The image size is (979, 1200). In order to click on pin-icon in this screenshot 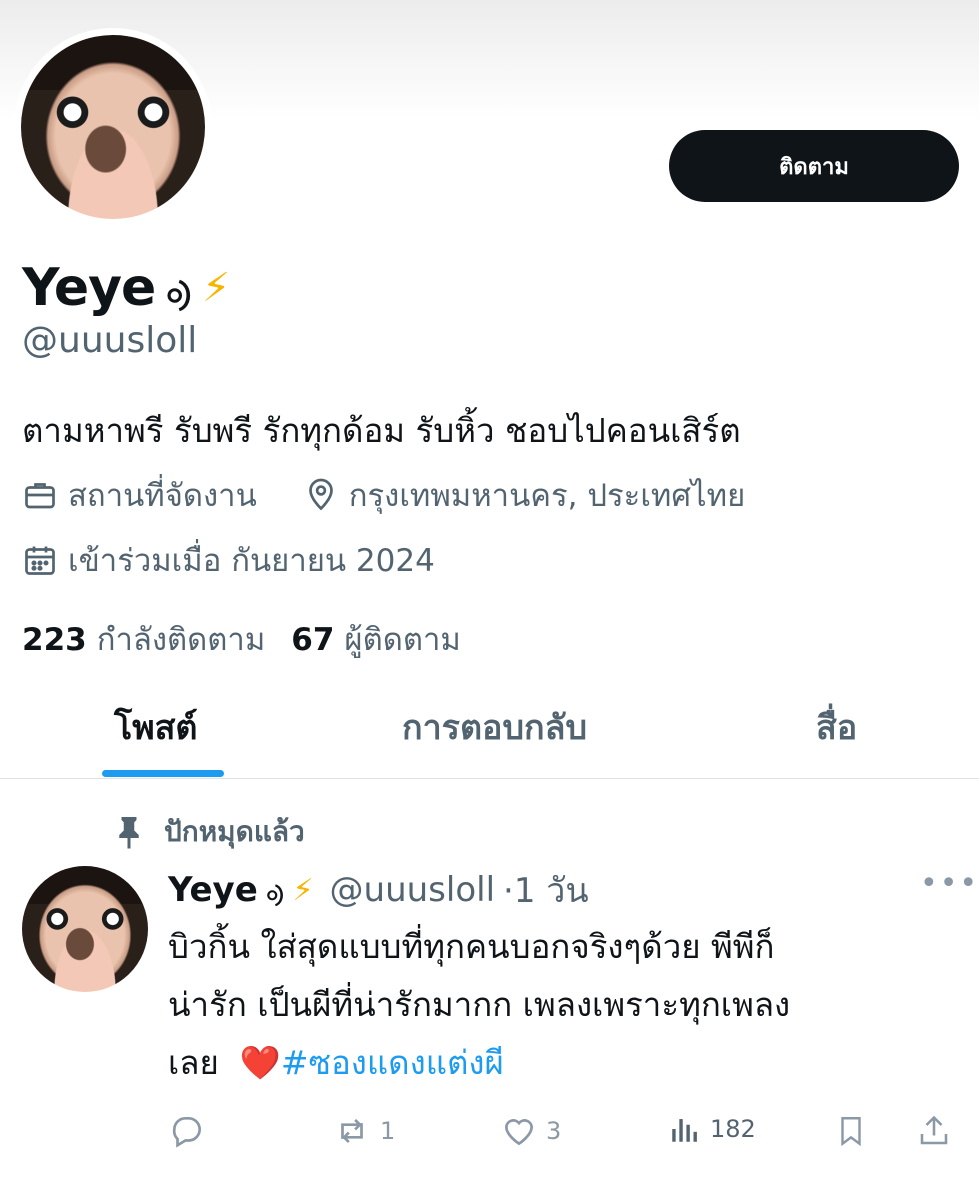, I will do `click(129, 832)`.